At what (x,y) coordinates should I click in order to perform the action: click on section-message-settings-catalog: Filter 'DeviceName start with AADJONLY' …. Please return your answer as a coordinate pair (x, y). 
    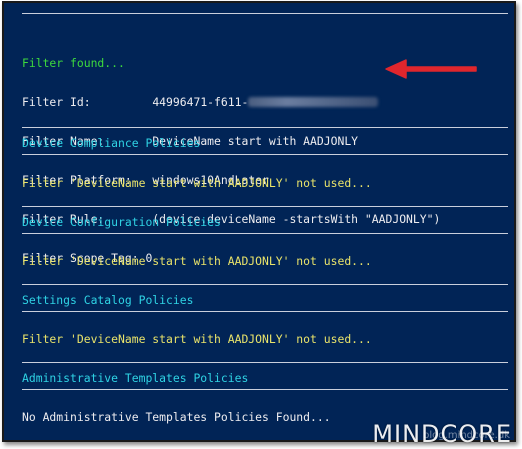
    Looking at the image, I should click on (197, 339).